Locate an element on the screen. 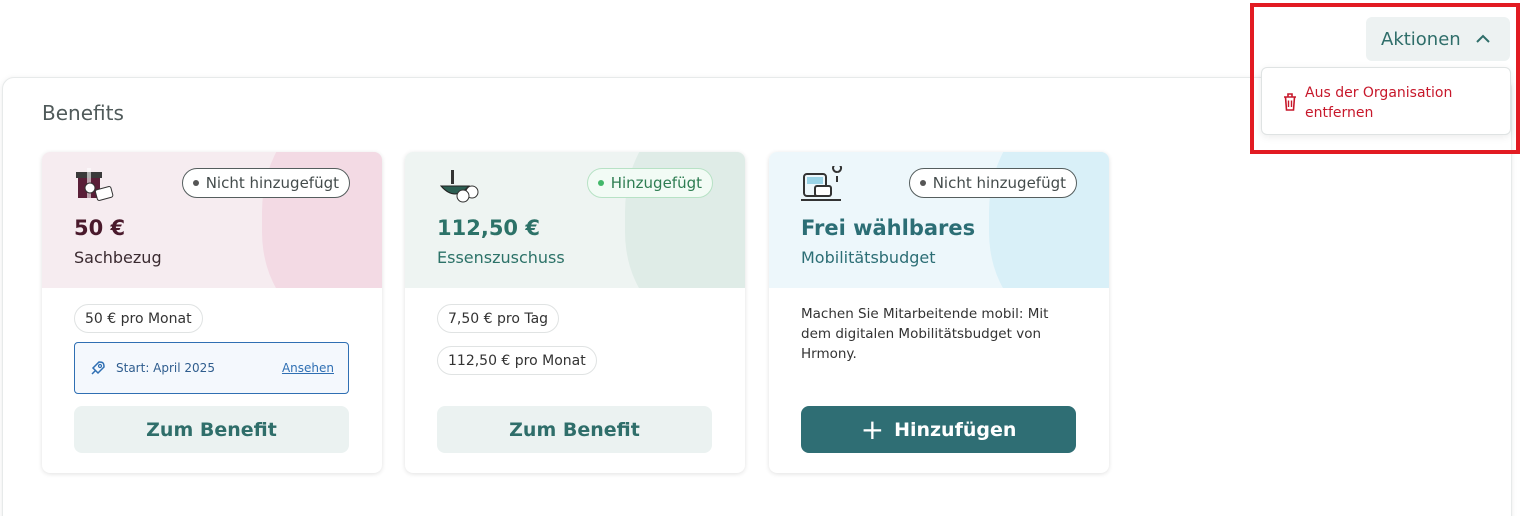  benefit-amount: 50 € is located at coordinates (100, 228).